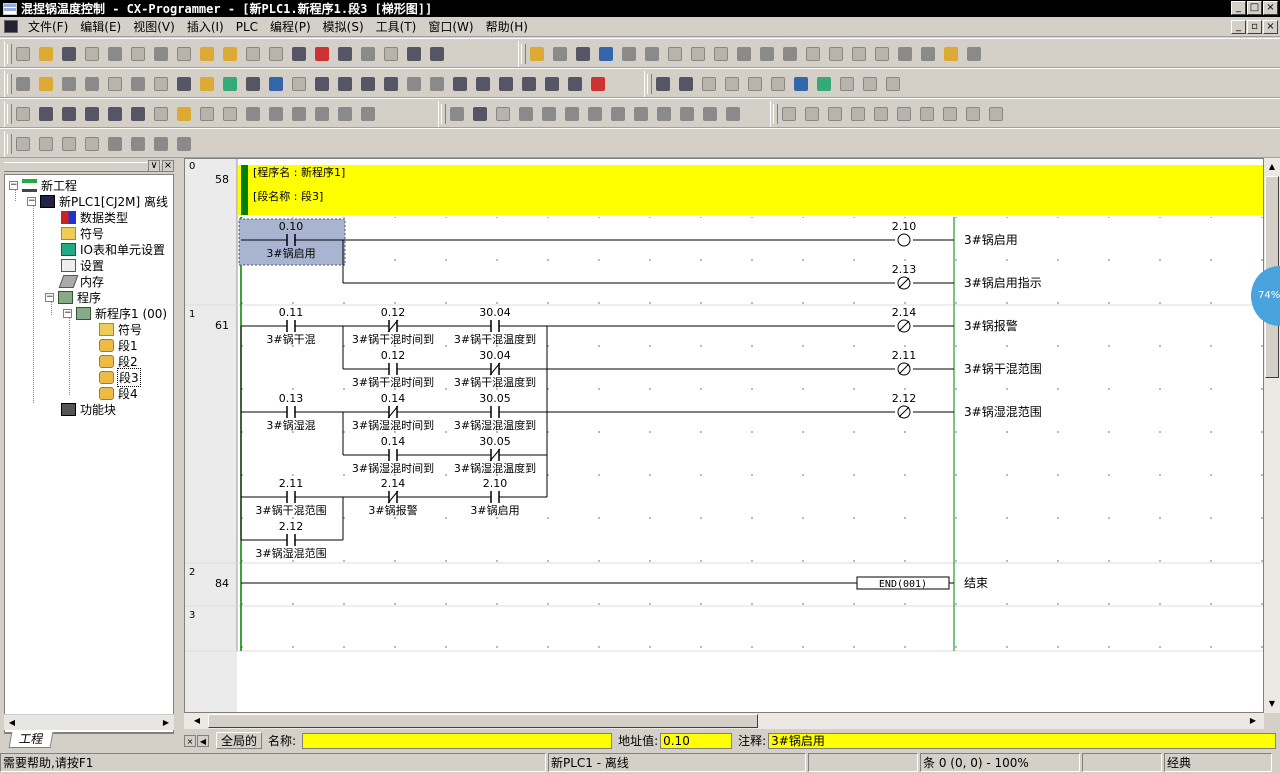  What do you see at coordinates (11, 26) in the screenshot?
I see `document-icon` at bounding box center [11, 26].